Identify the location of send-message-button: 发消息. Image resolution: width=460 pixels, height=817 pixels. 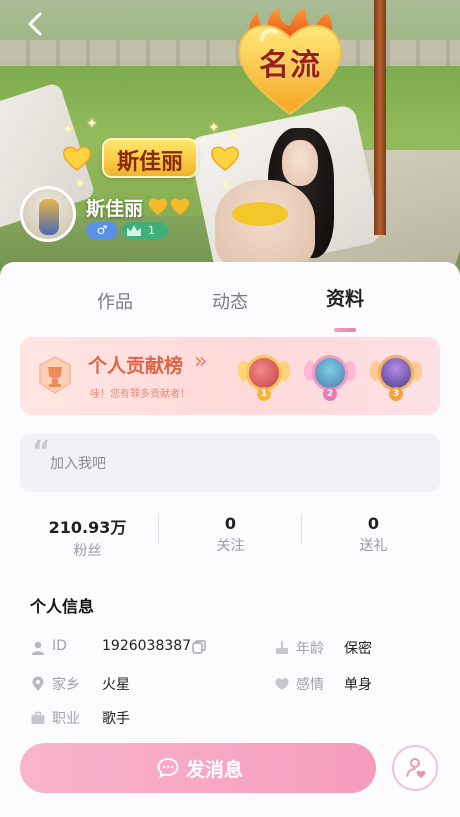
(198, 768).